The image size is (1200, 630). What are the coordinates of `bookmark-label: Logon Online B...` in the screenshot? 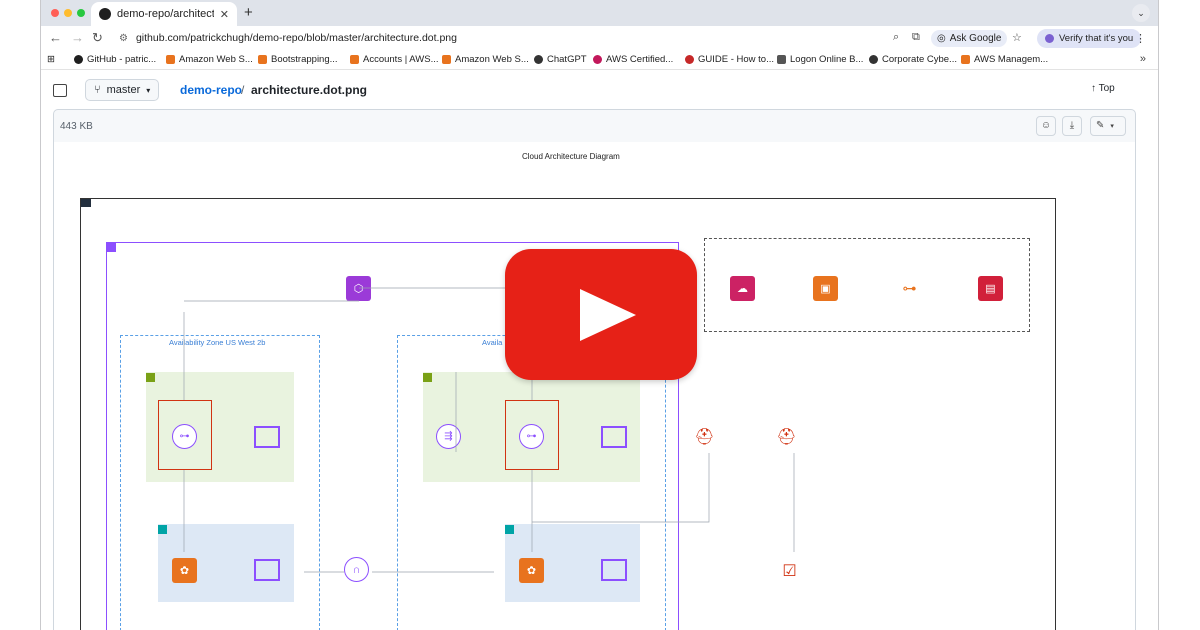 It's located at (827, 59).